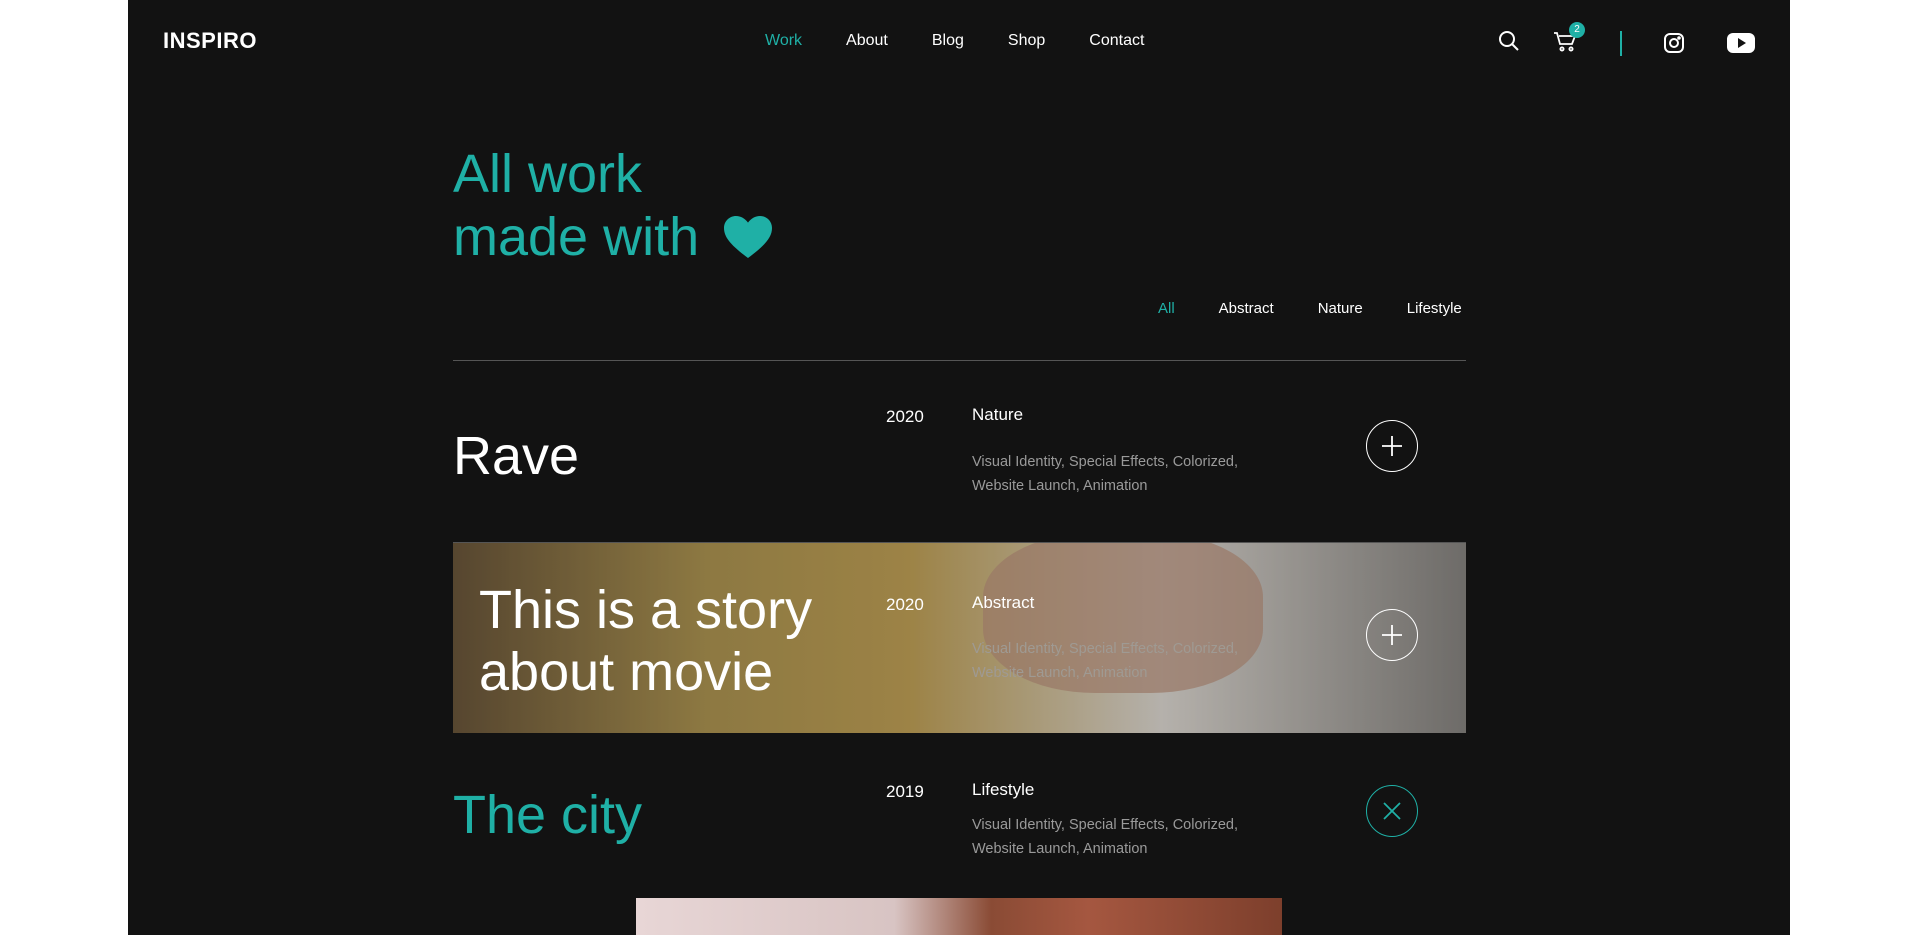  Describe the element at coordinates (948, 41) in the screenshot. I see `nav-blog: Blog` at that location.